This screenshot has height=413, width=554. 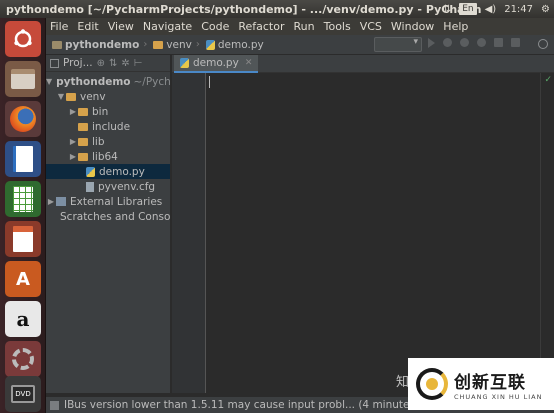 I want to click on run-icon, so click(x=431, y=43).